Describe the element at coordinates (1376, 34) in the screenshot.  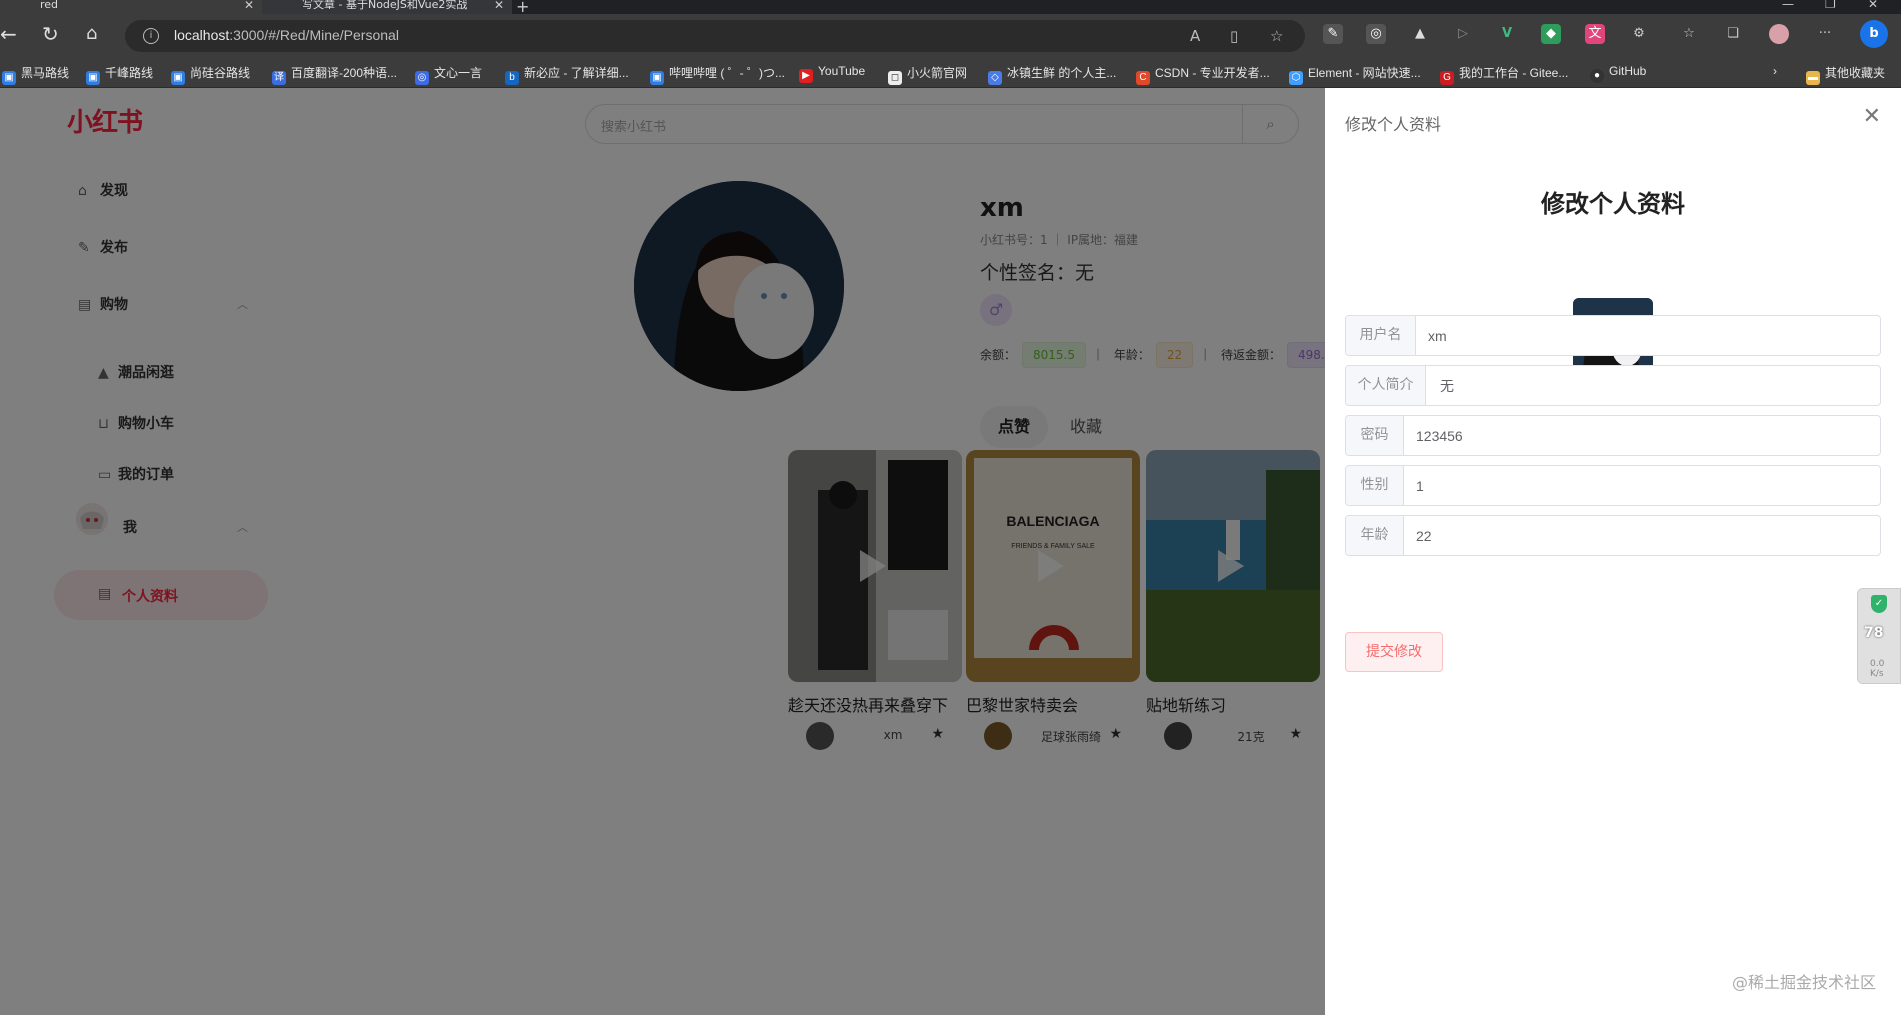
I see `extension-icon: ◎` at that location.